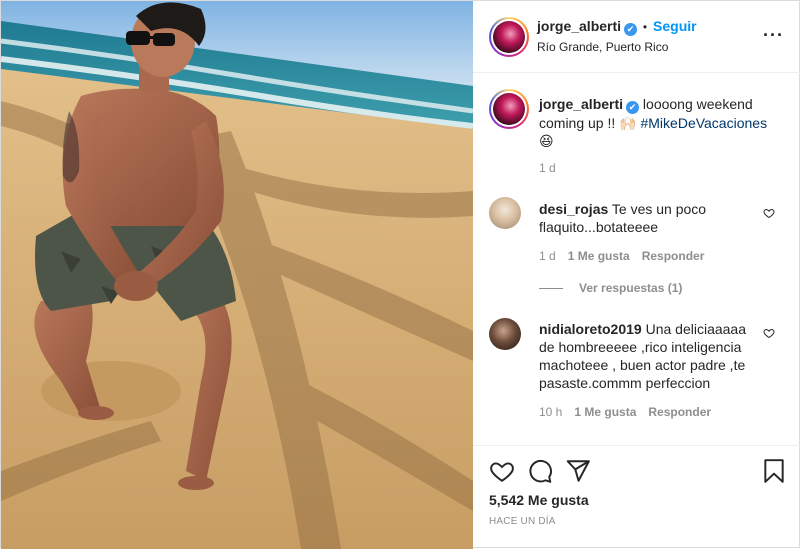  Describe the element at coordinates (703, 123) in the screenshot. I see `caption-hashtag: #MikeDeVacaciones` at that location.